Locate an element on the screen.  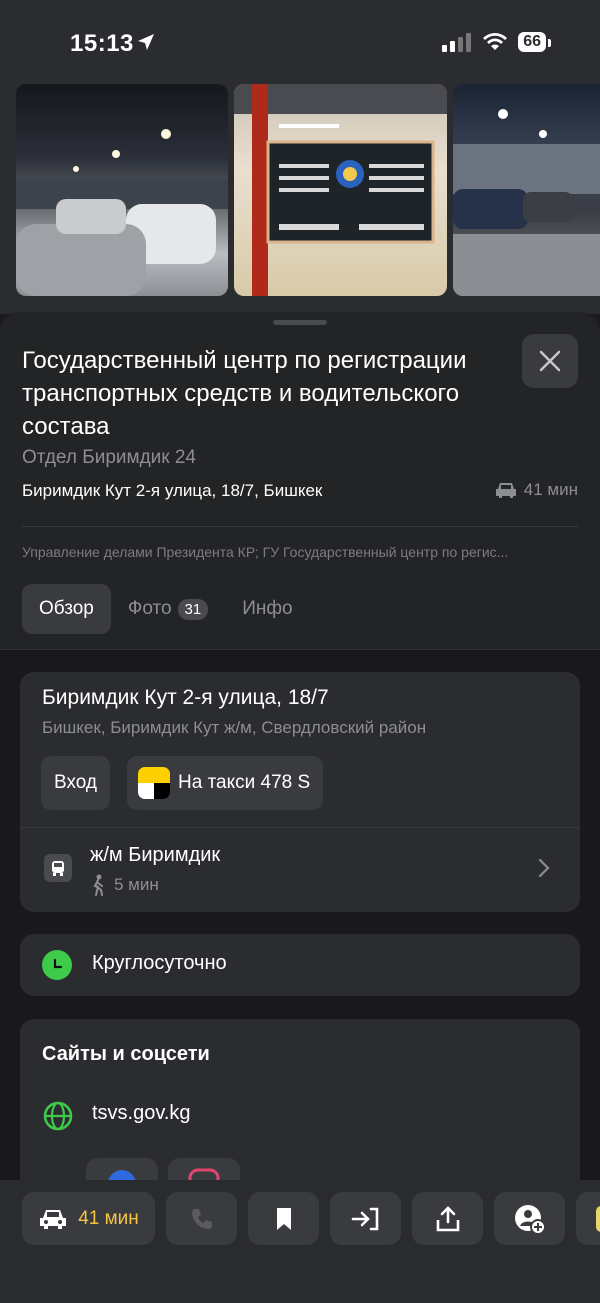
share-button is located at coordinates (447, 1218).